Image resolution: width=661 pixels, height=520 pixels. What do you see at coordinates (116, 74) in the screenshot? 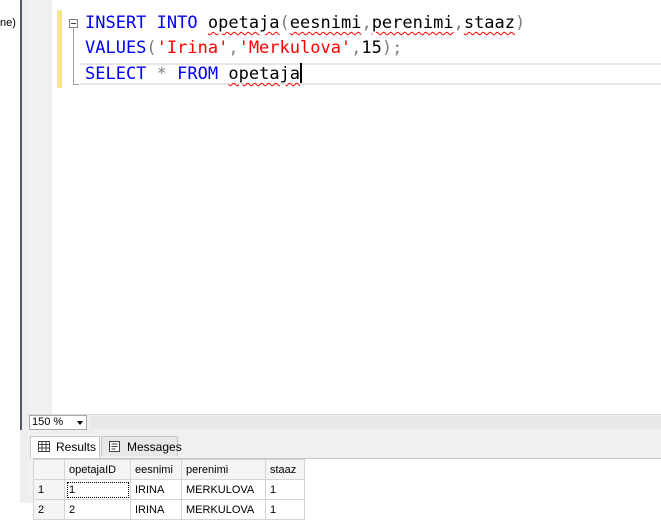
I see `keyword-select: SELECT` at bounding box center [116, 74].